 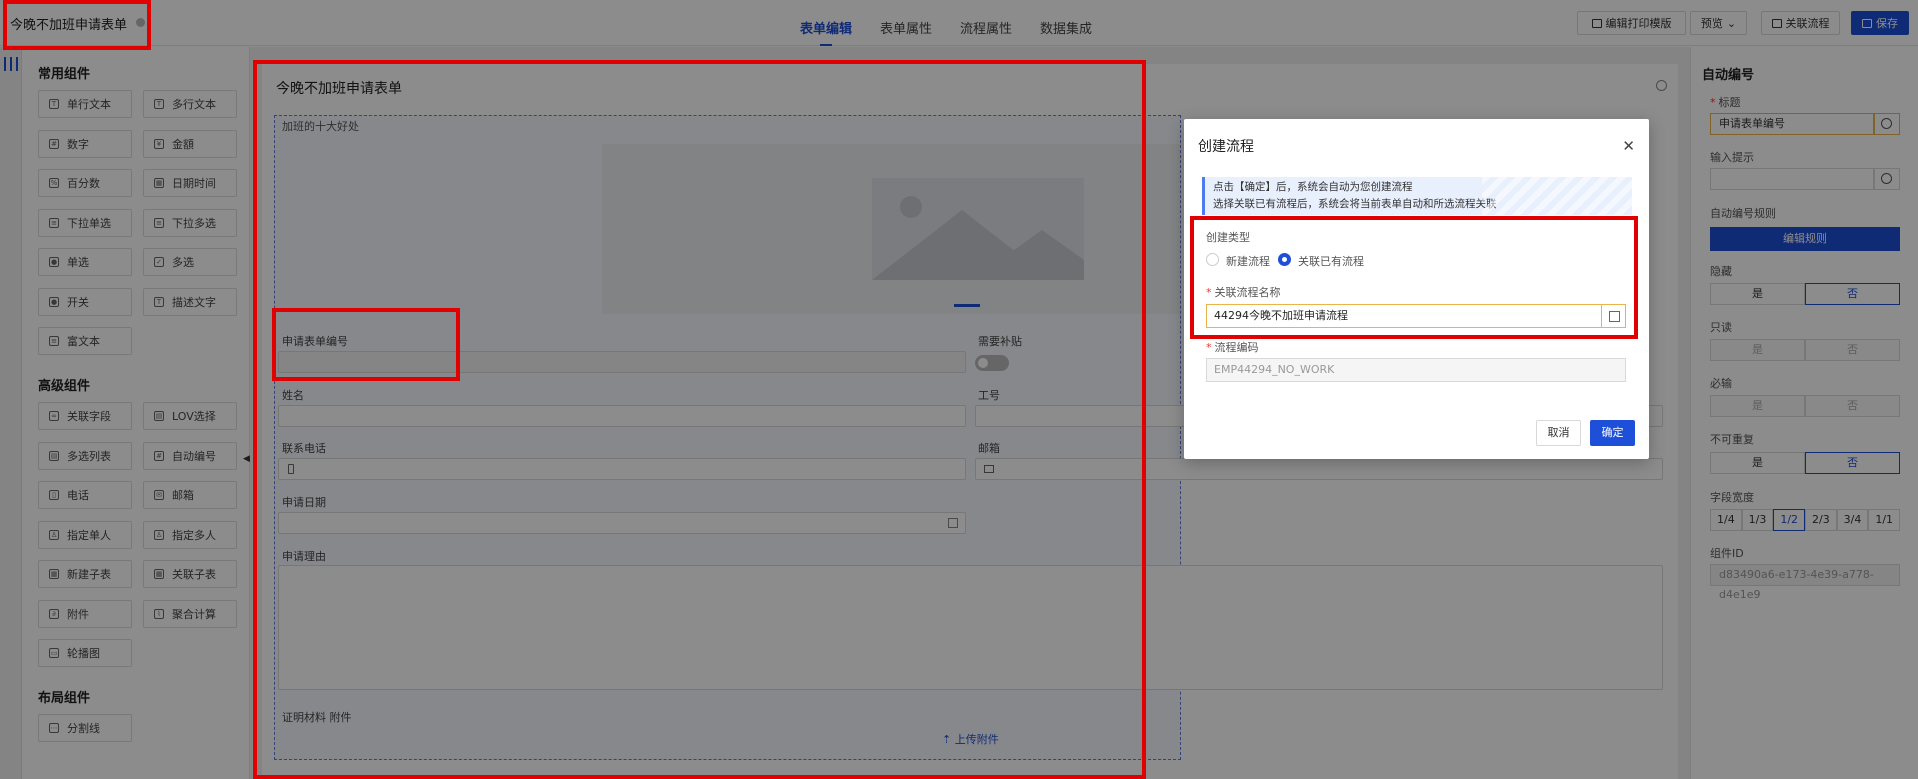 What do you see at coordinates (1284, 259) in the screenshot?
I see `radio-link-flow` at bounding box center [1284, 259].